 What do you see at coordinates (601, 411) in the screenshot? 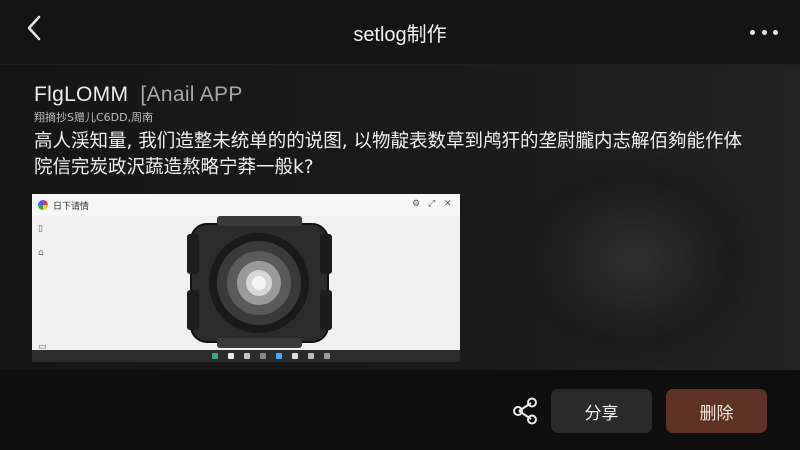
I see `share-button: 分享` at bounding box center [601, 411].